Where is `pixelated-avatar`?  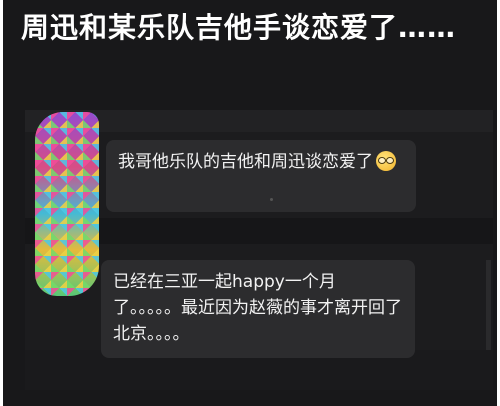 pixelated-avatar is located at coordinates (67, 204).